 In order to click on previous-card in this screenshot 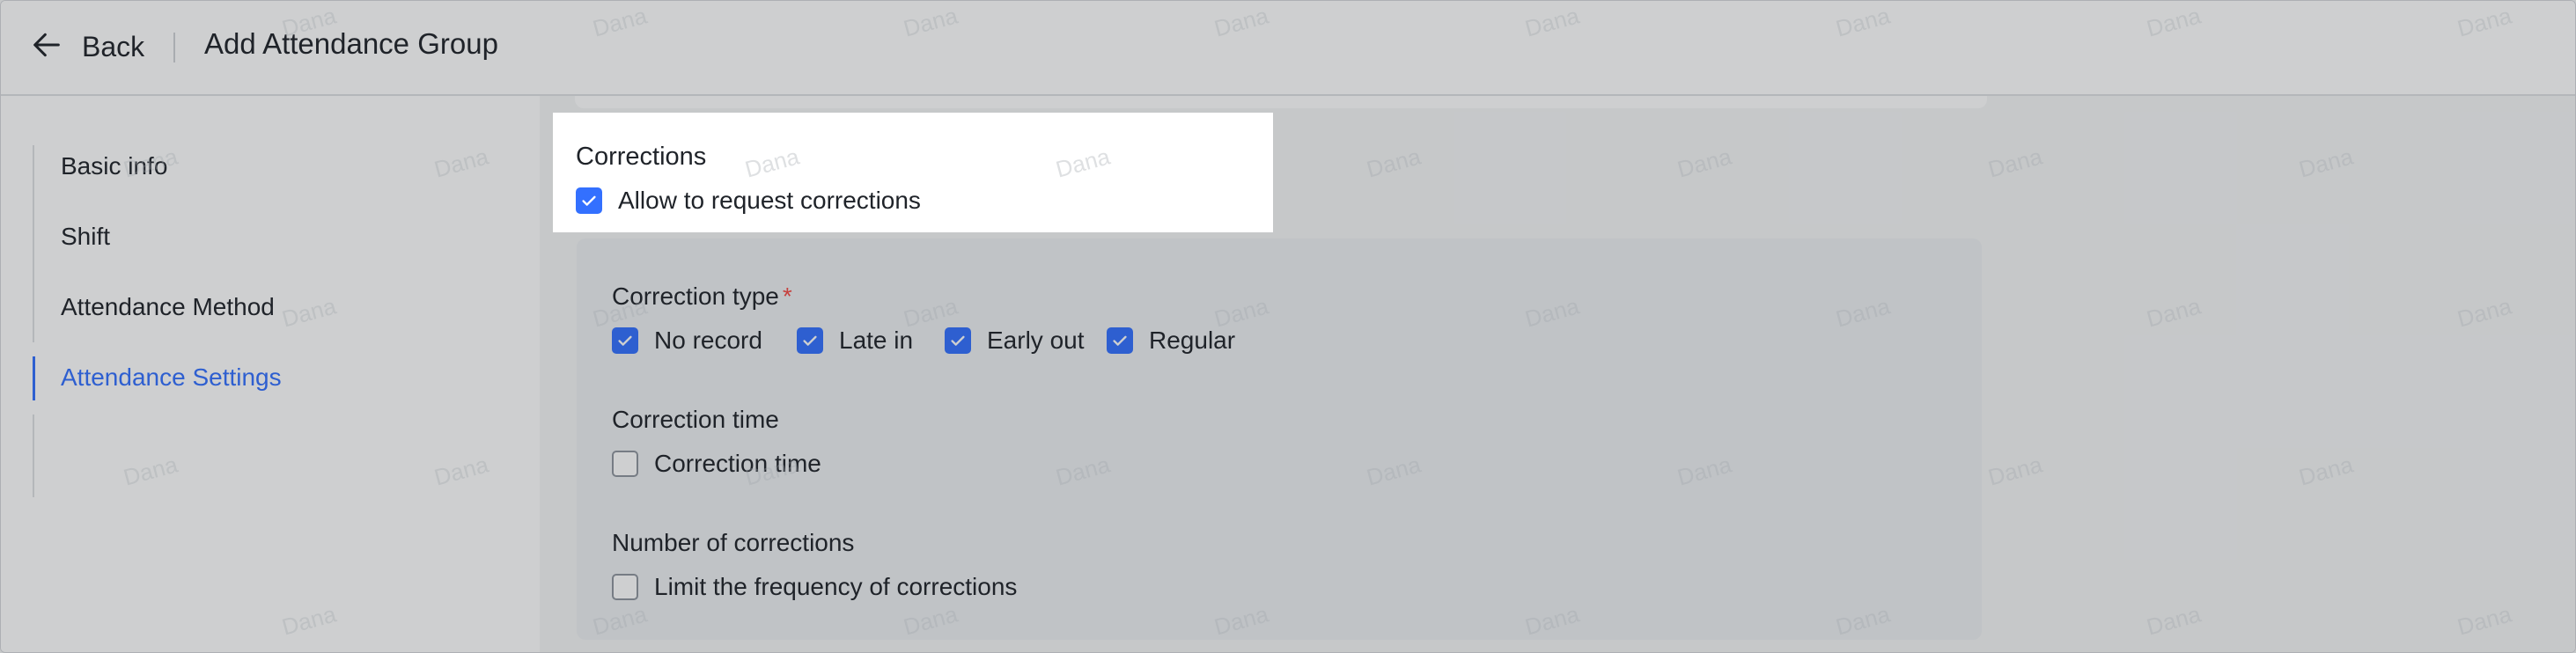, I will do `click(1281, 102)`.